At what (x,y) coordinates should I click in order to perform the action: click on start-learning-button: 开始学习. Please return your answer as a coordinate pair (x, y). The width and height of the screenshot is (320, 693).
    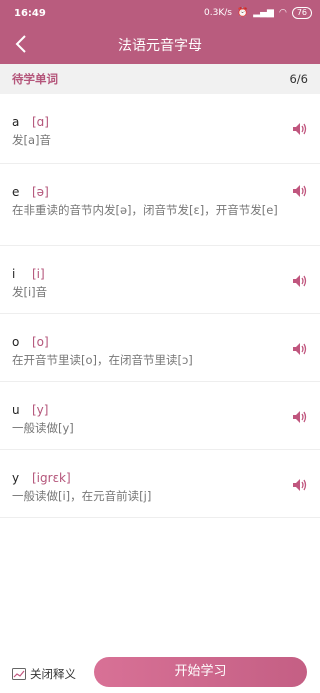
    Looking at the image, I should click on (200, 672).